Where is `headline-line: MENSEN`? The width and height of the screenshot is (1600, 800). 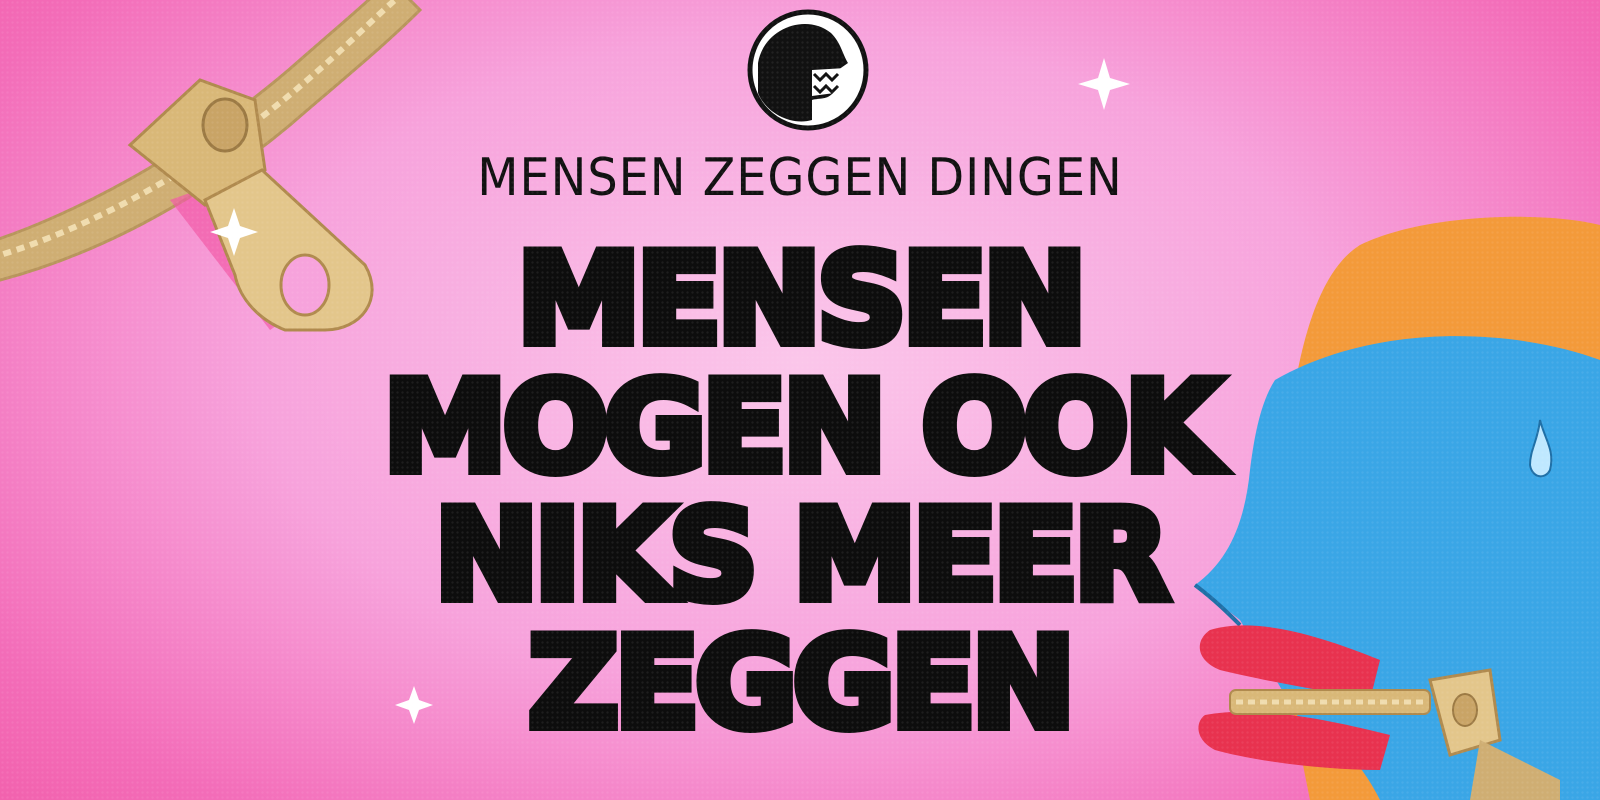 headline-line: MENSEN is located at coordinates (802, 300).